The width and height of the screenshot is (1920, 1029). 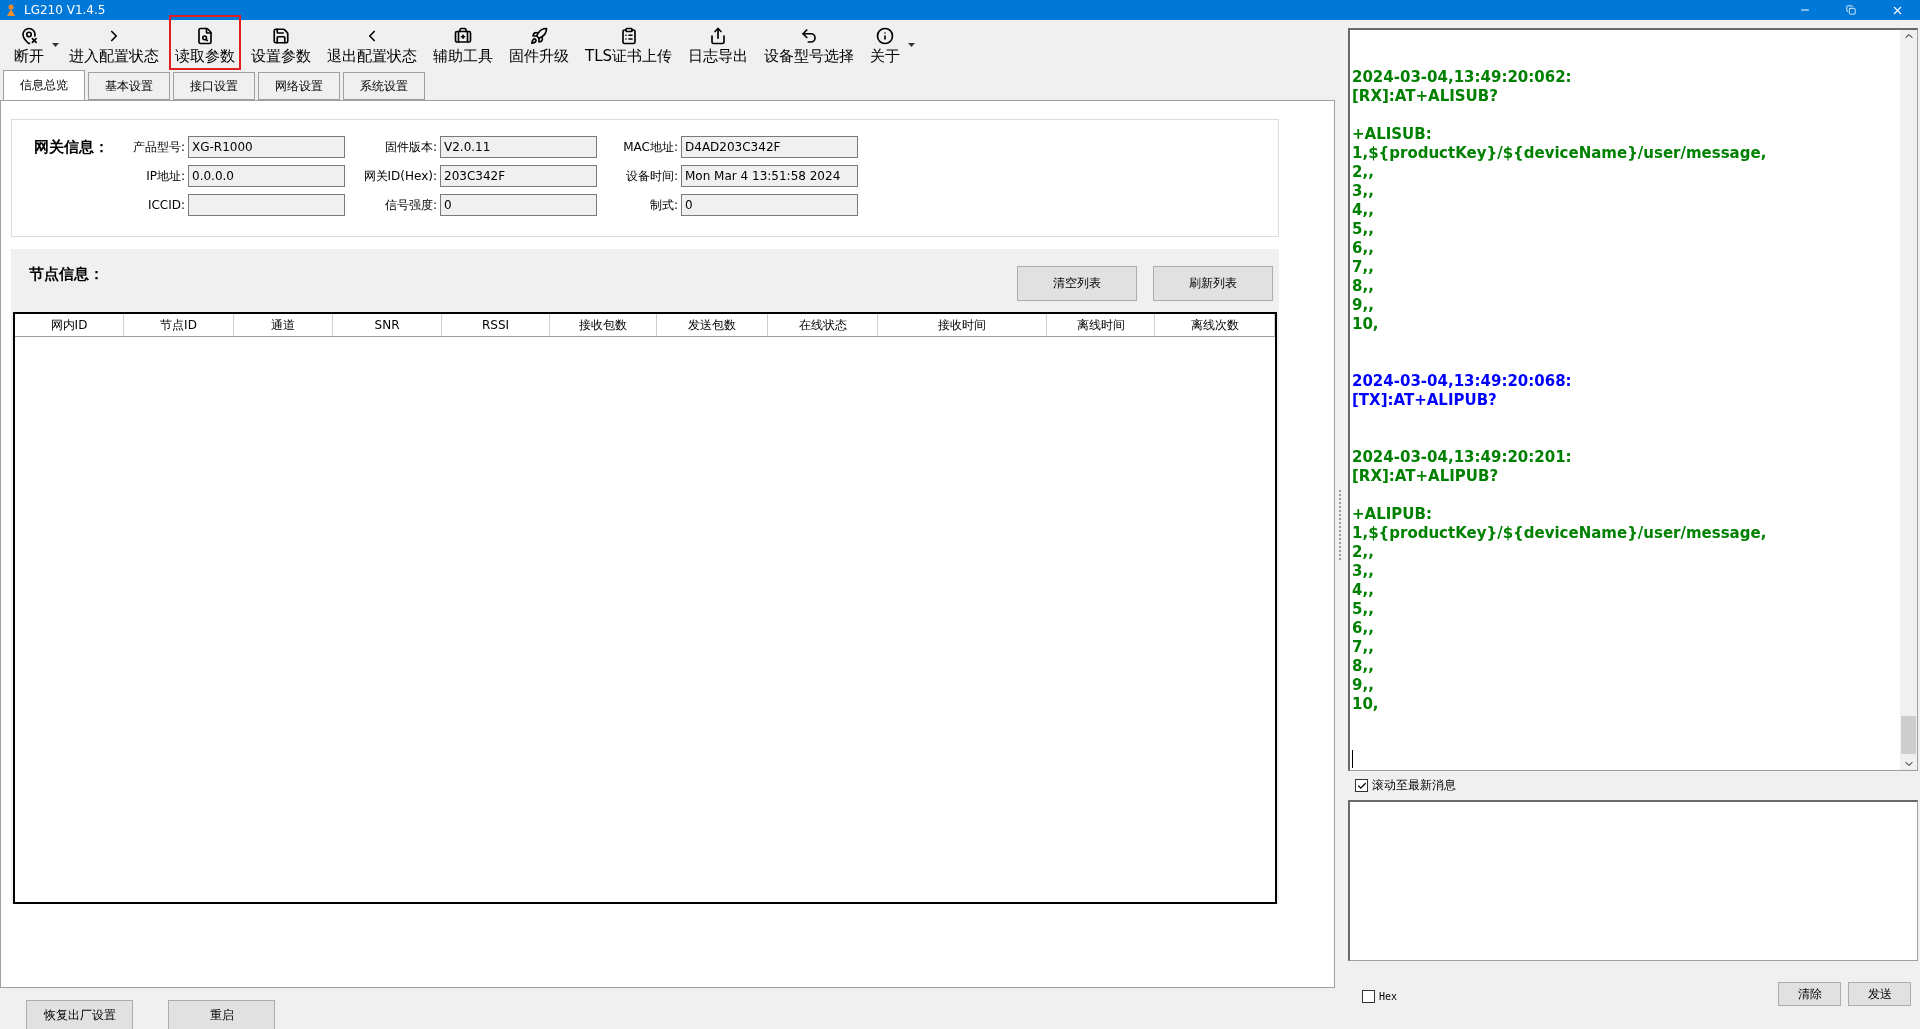 I want to click on read-only-field: 0.0.0.0, so click(x=266, y=176).